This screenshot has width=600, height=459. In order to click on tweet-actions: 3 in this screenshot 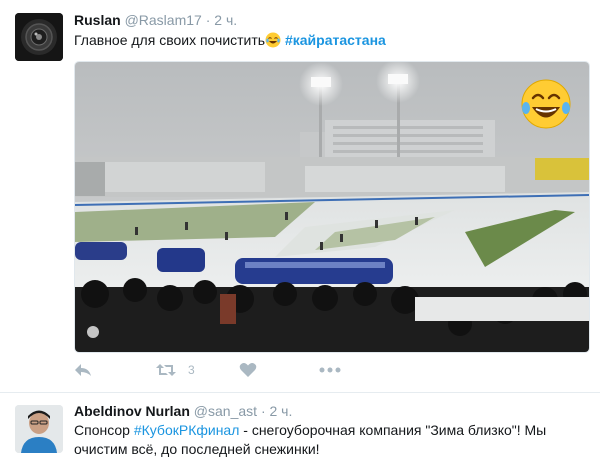, I will do `click(274, 370)`.